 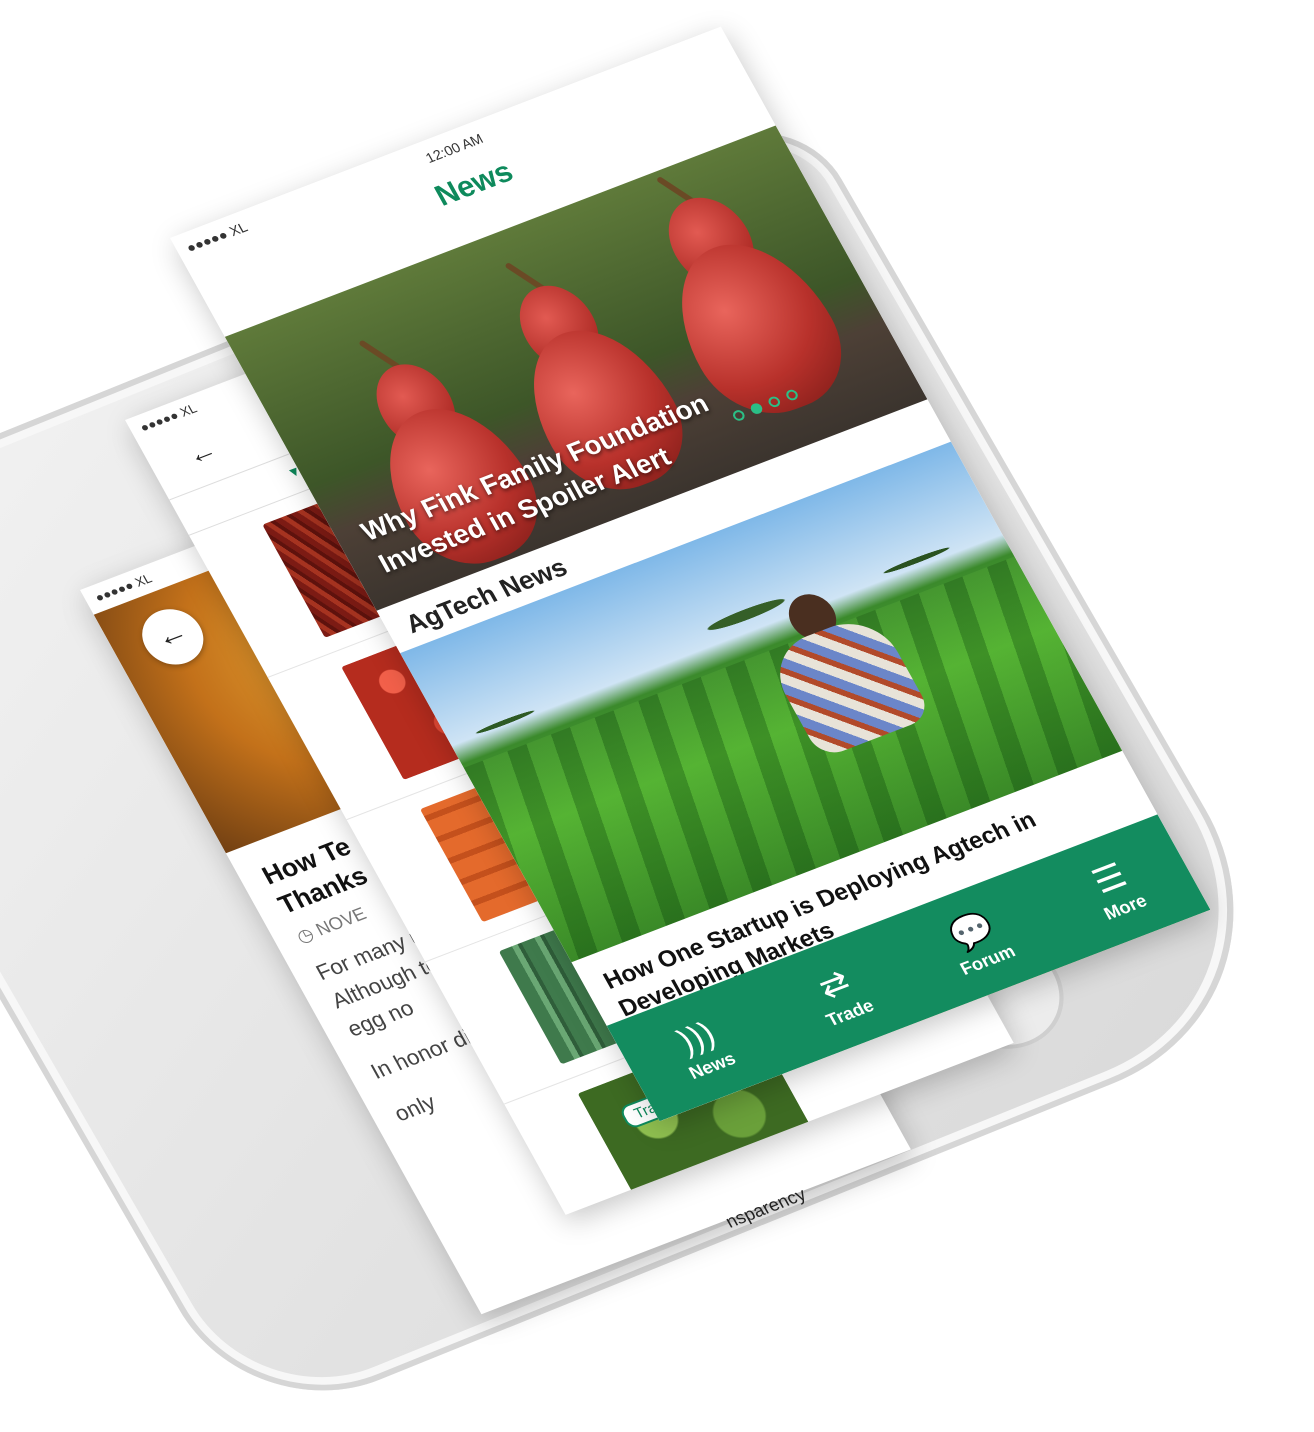 I want to click on tab-news: ))) News, so click(x=702, y=1047).